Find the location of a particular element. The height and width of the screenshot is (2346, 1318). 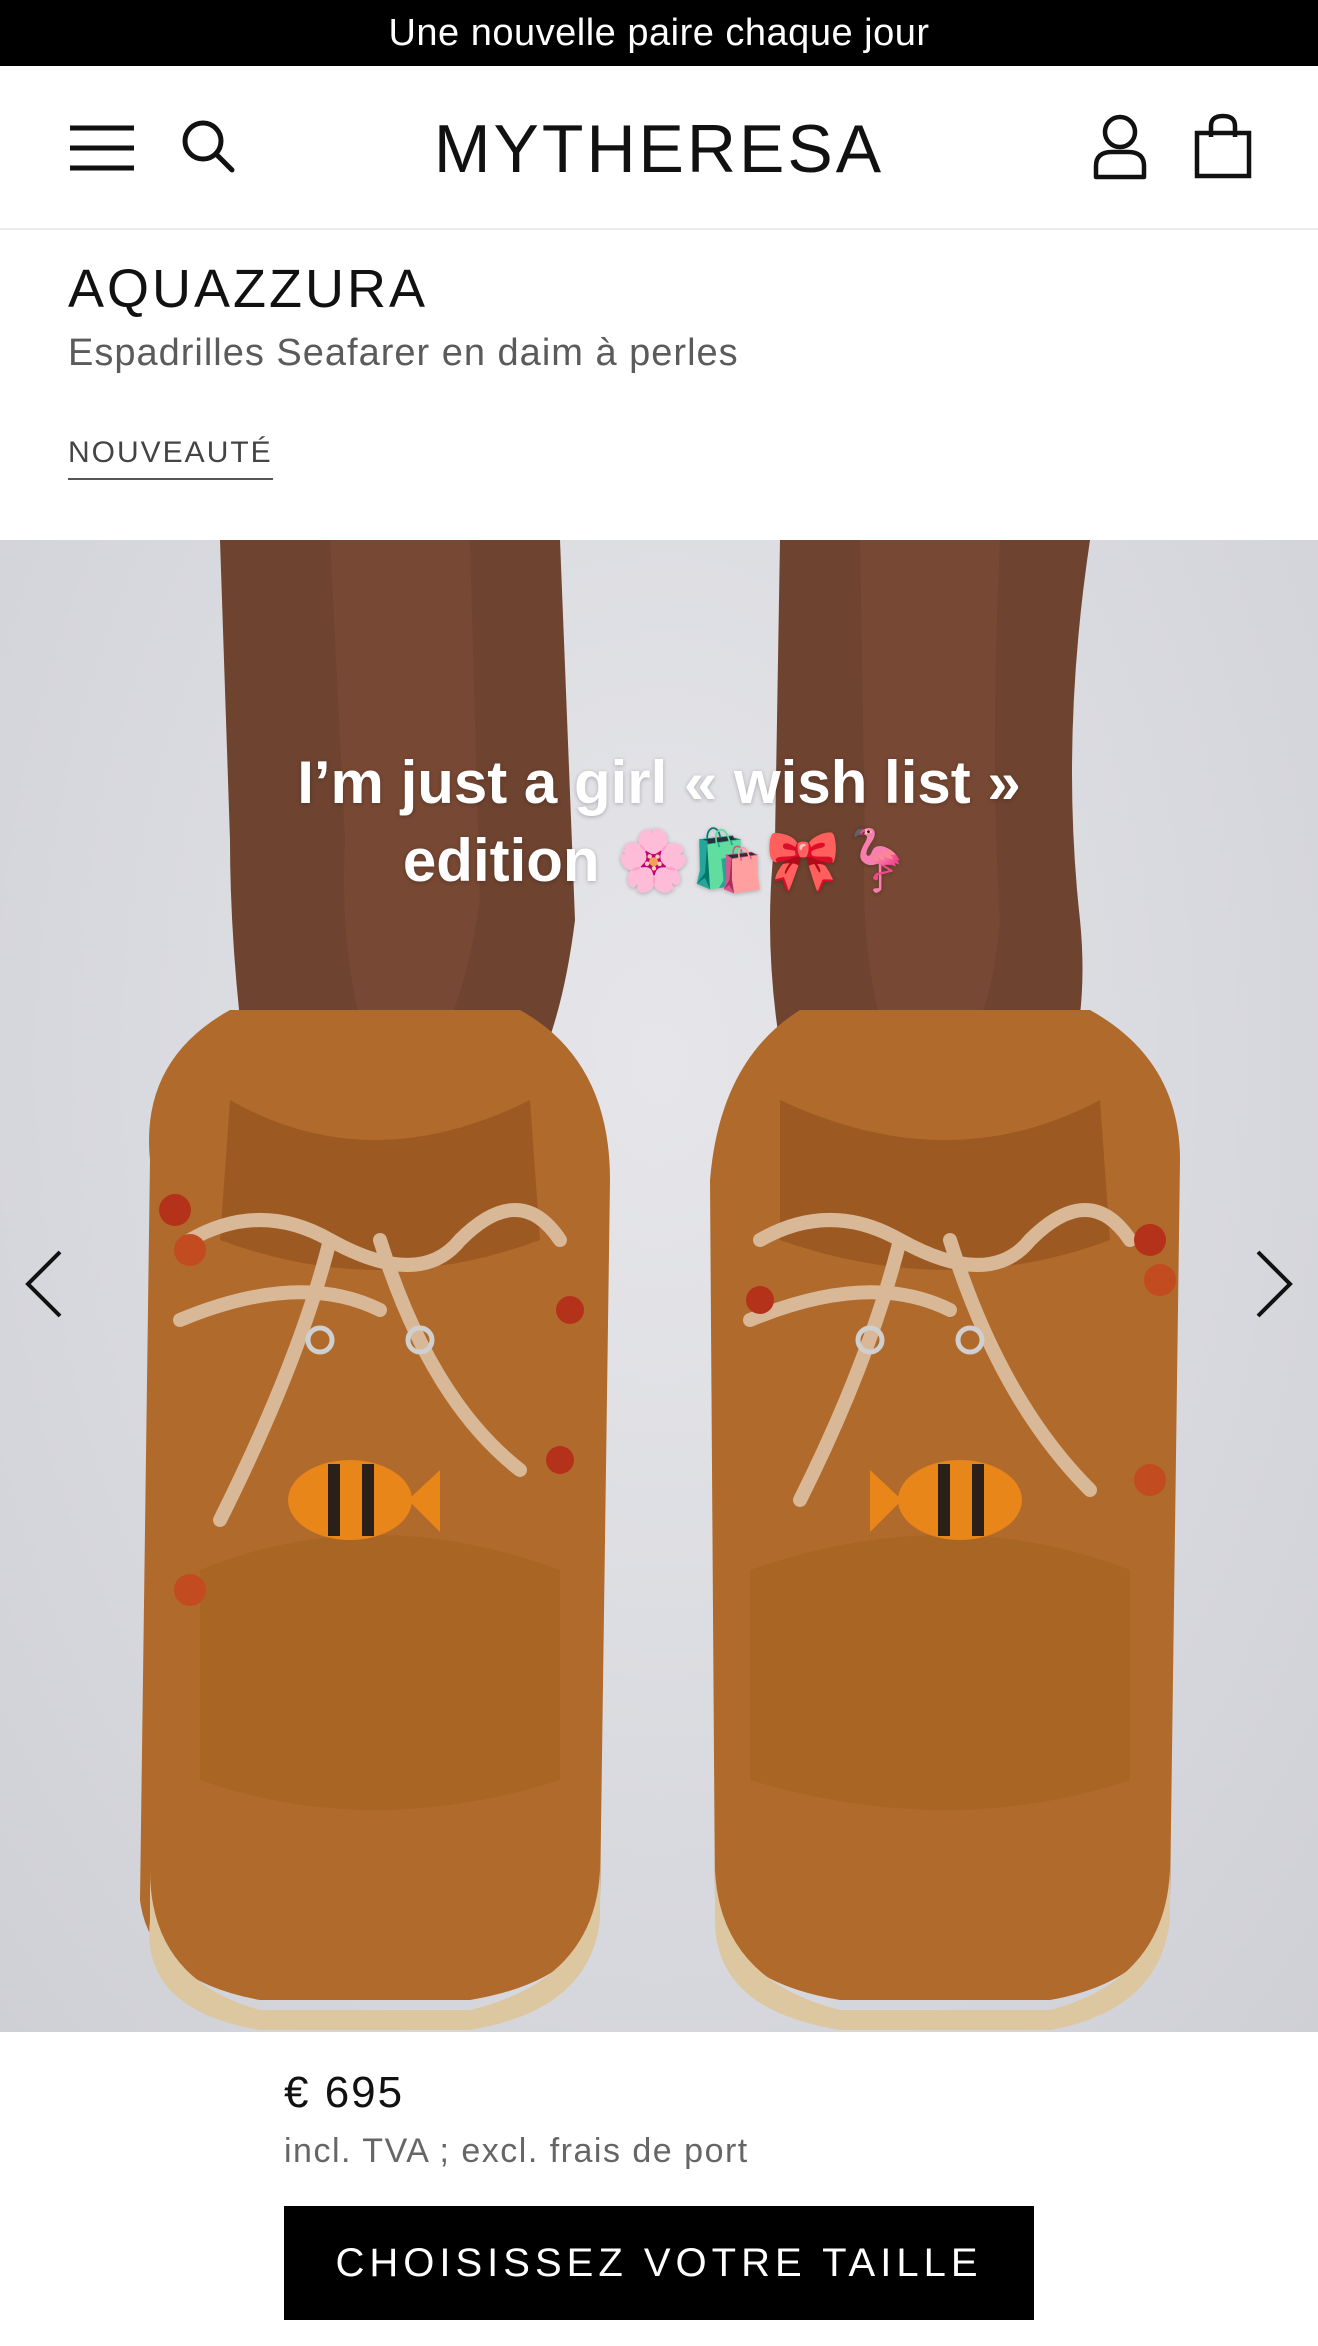

previous-image-button is located at coordinates (44, 1284).